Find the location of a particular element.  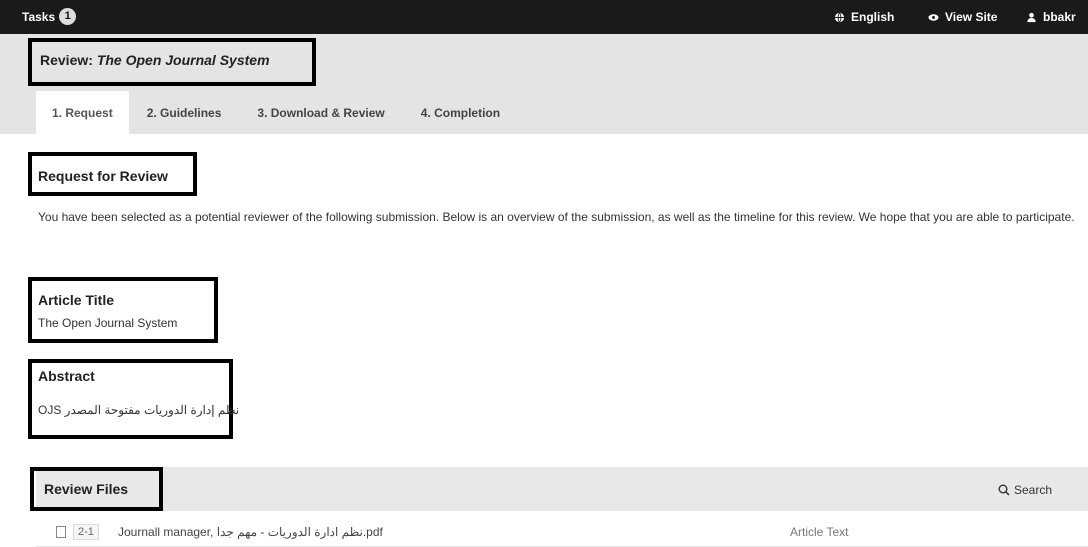

review-files-search: Search is located at coordinates (1025, 490).